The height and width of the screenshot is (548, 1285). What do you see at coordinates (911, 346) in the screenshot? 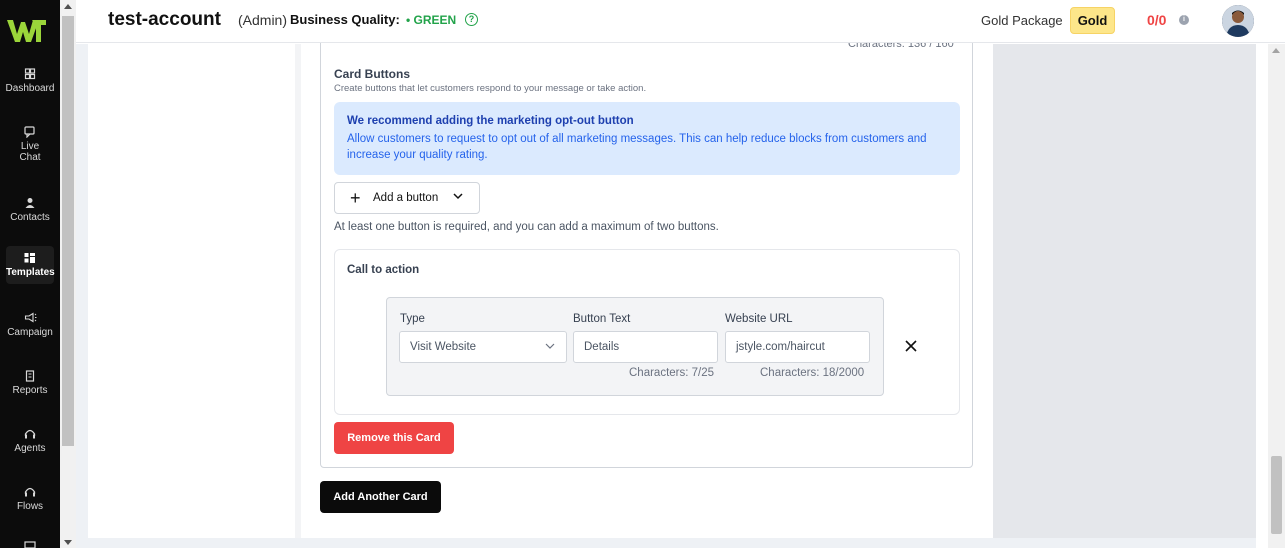
I see `close-icon` at bounding box center [911, 346].